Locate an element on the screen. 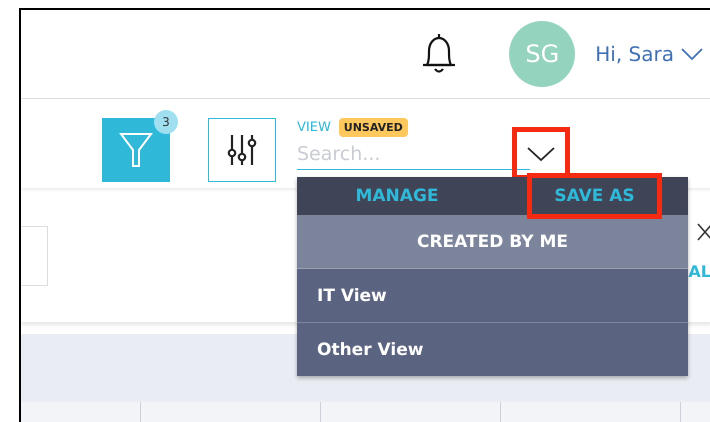 Image resolution: width=710 pixels, height=422 pixels. text-field is located at coordinates (34, 256).